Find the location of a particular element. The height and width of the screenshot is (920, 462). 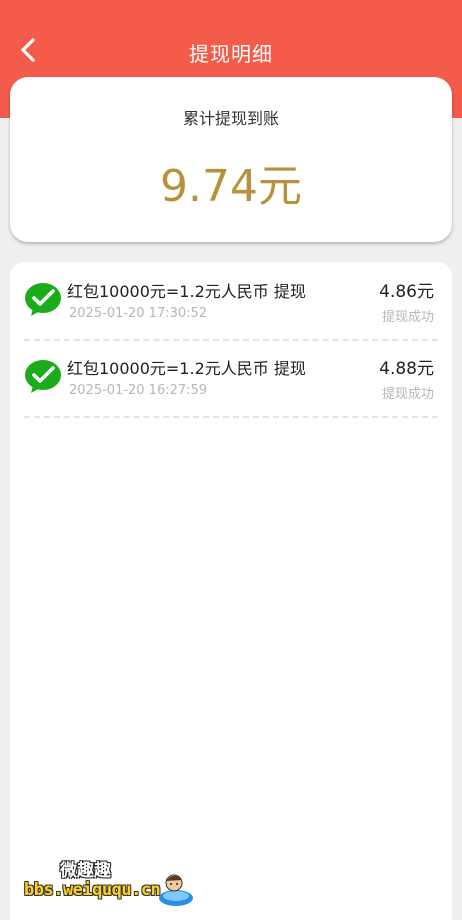

summary-amount: 9.74元 is located at coordinates (231, 186).